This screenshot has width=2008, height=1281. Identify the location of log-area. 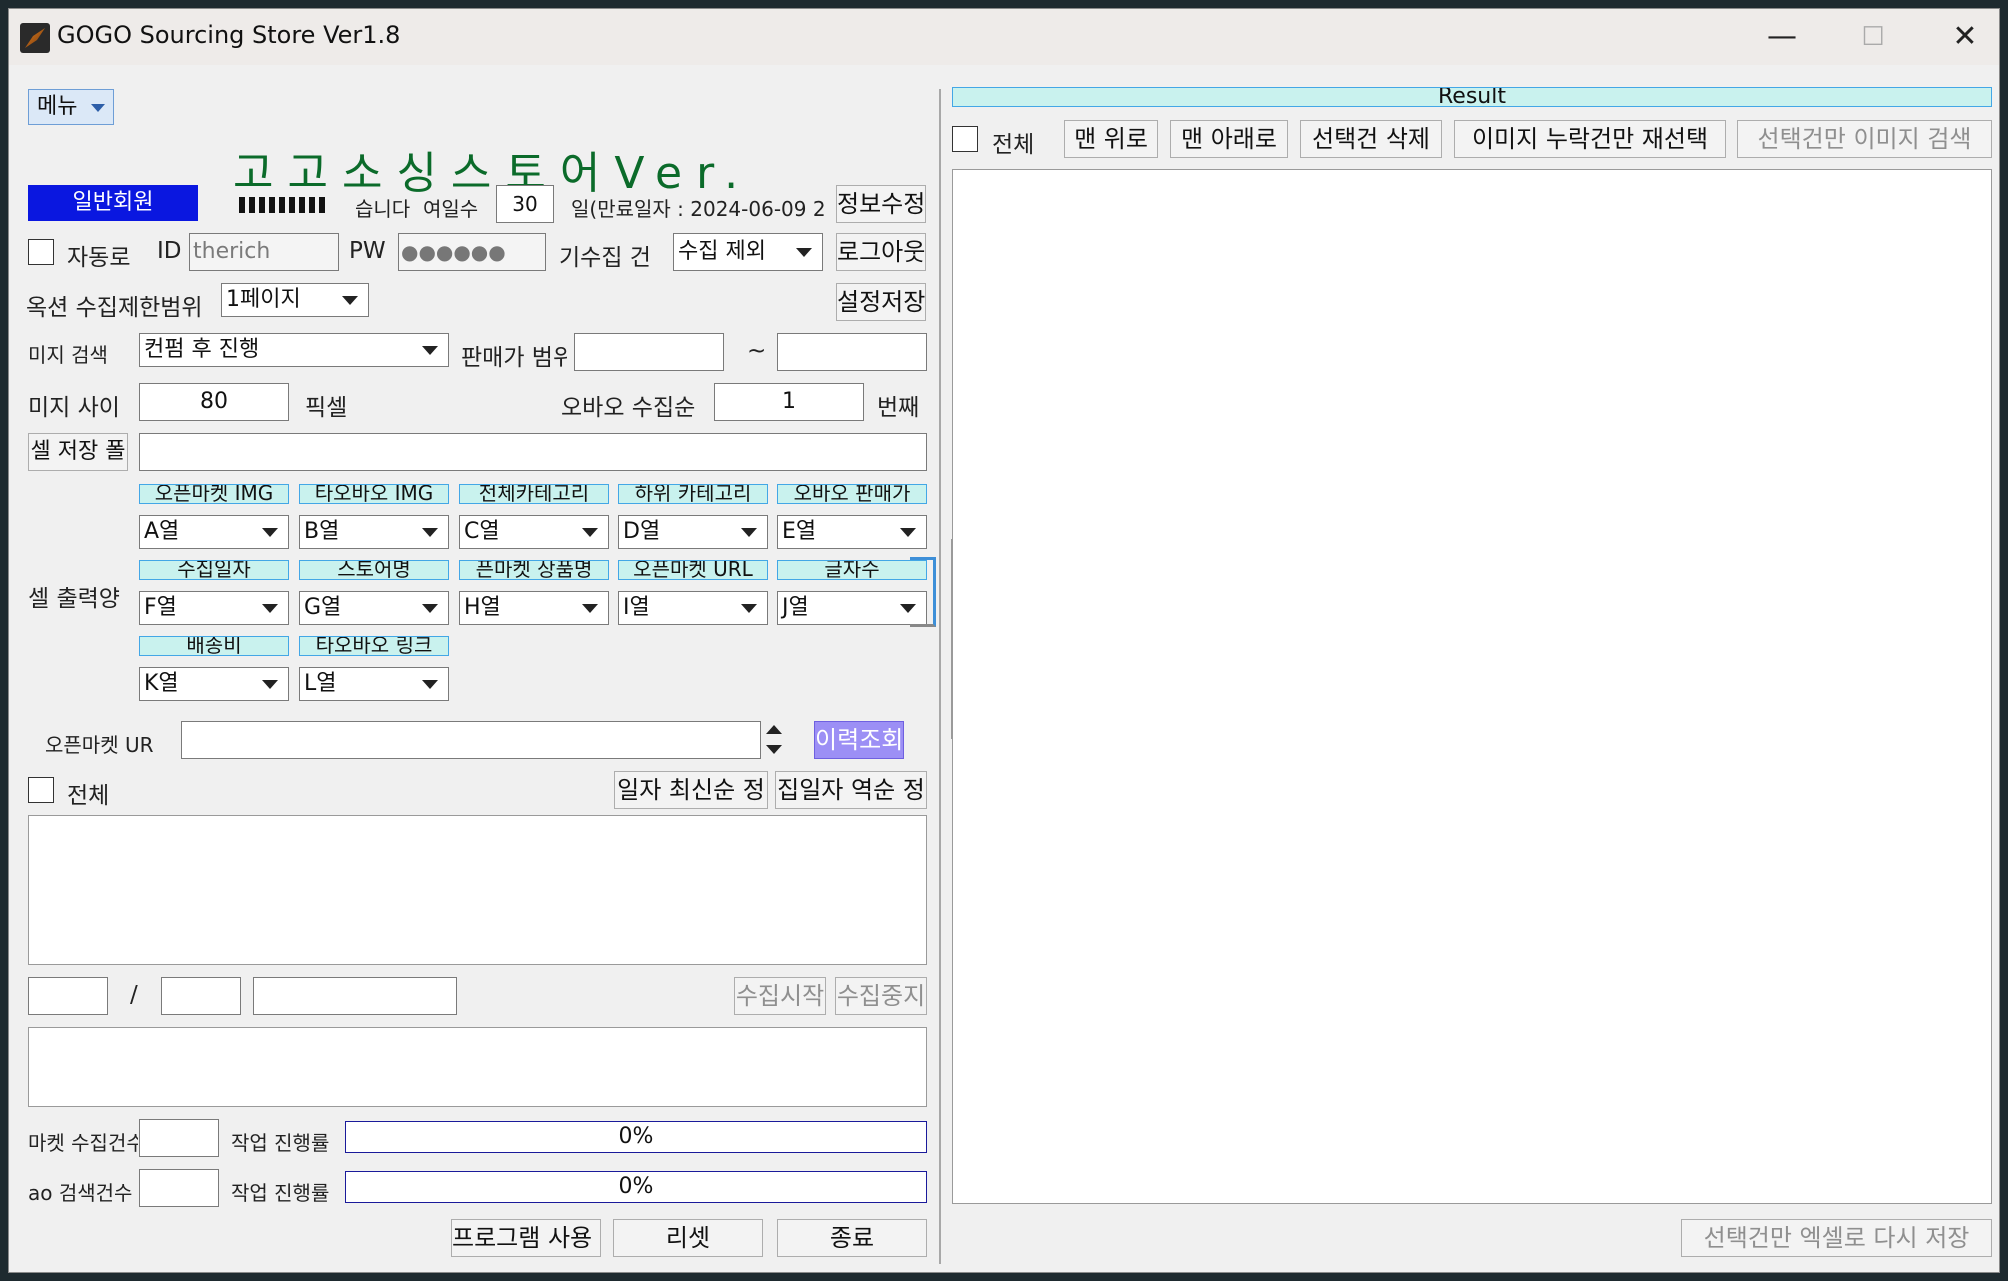
(477, 1067).